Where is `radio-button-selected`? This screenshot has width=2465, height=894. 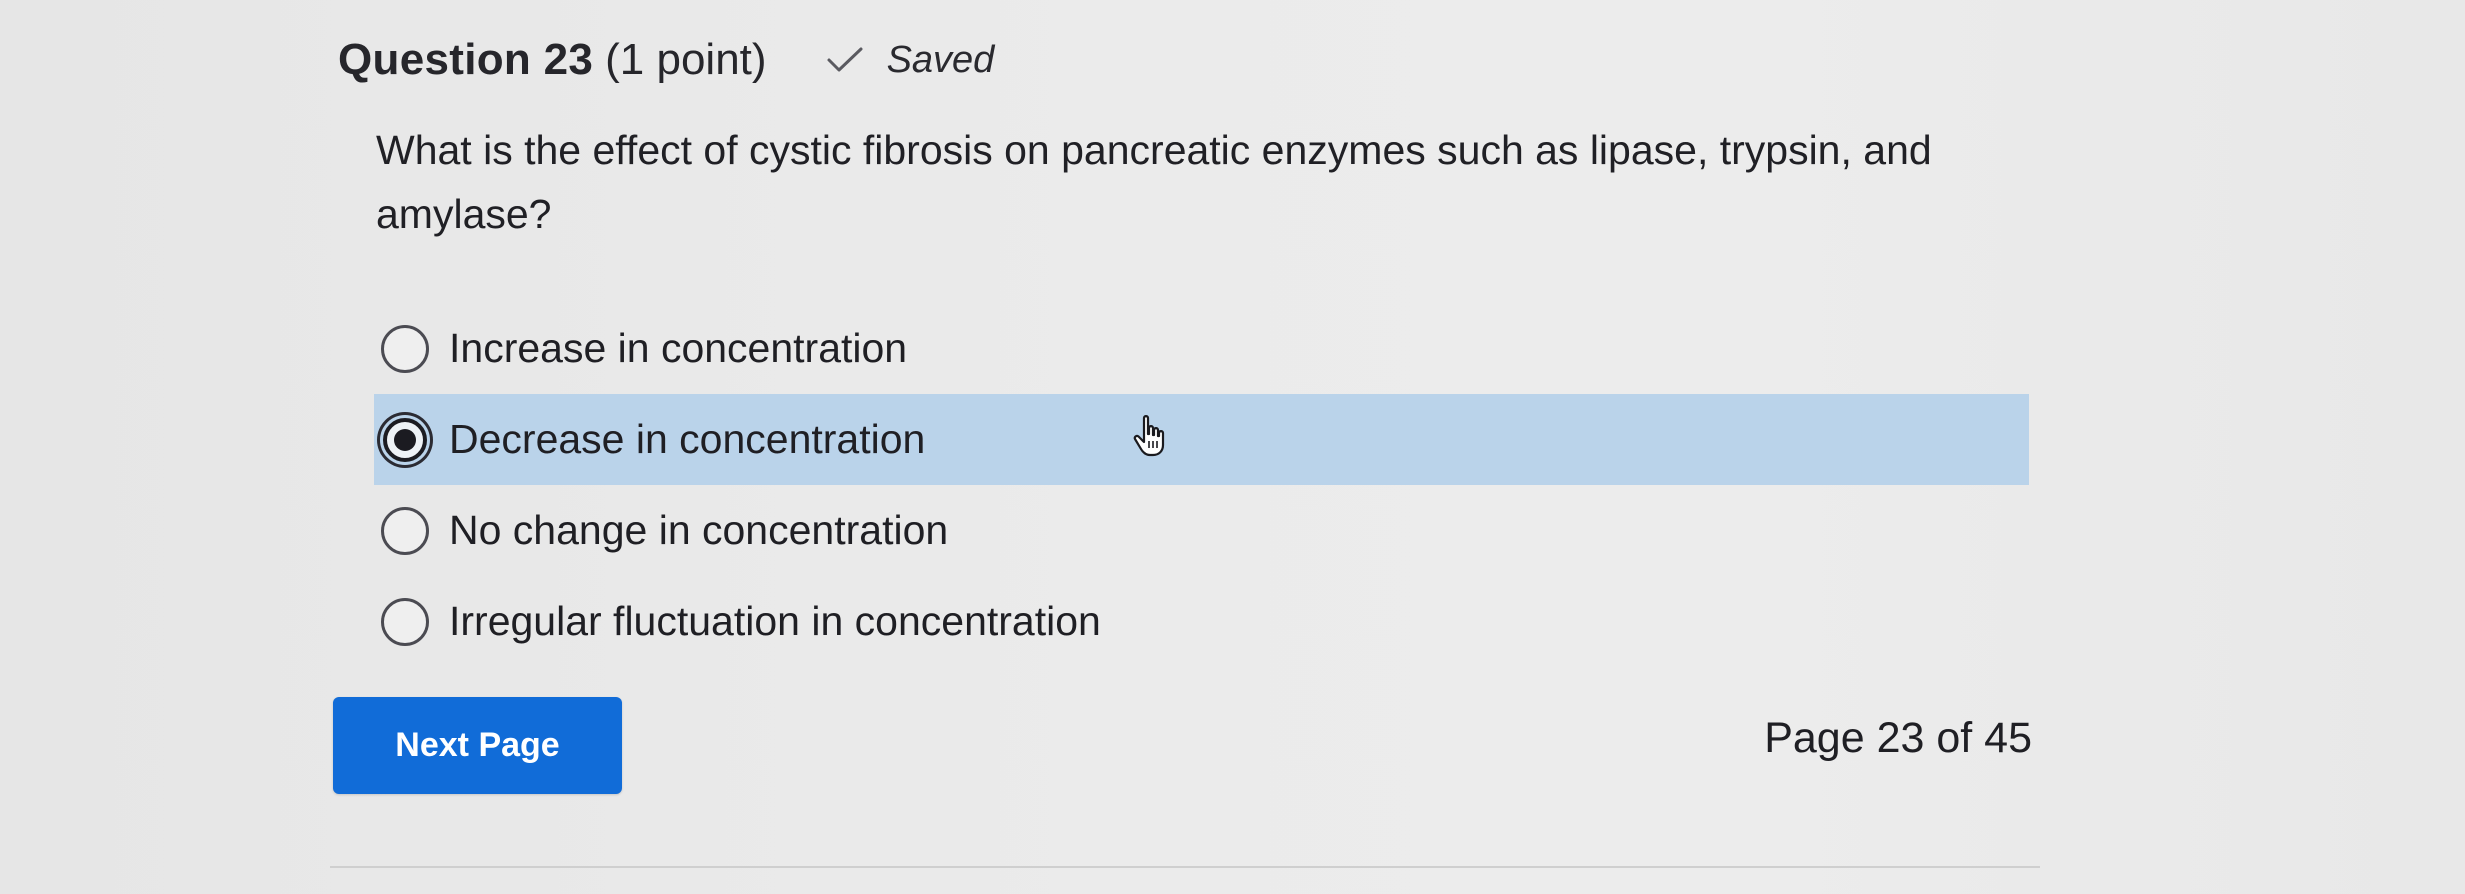
radio-button-selected is located at coordinates (405, 439).